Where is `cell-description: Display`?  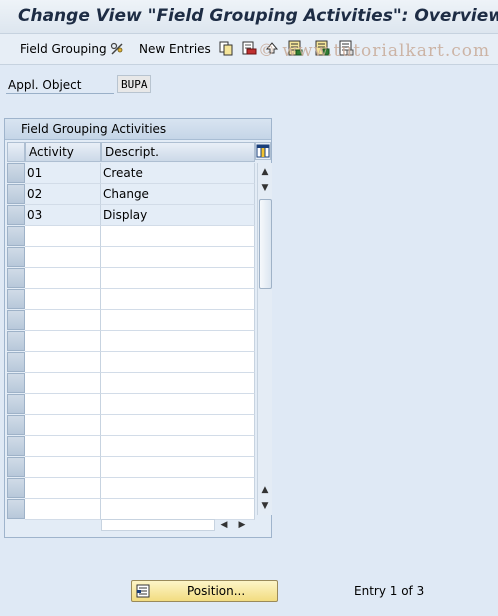 cell-description: Display is located at coordinates (178, 215).